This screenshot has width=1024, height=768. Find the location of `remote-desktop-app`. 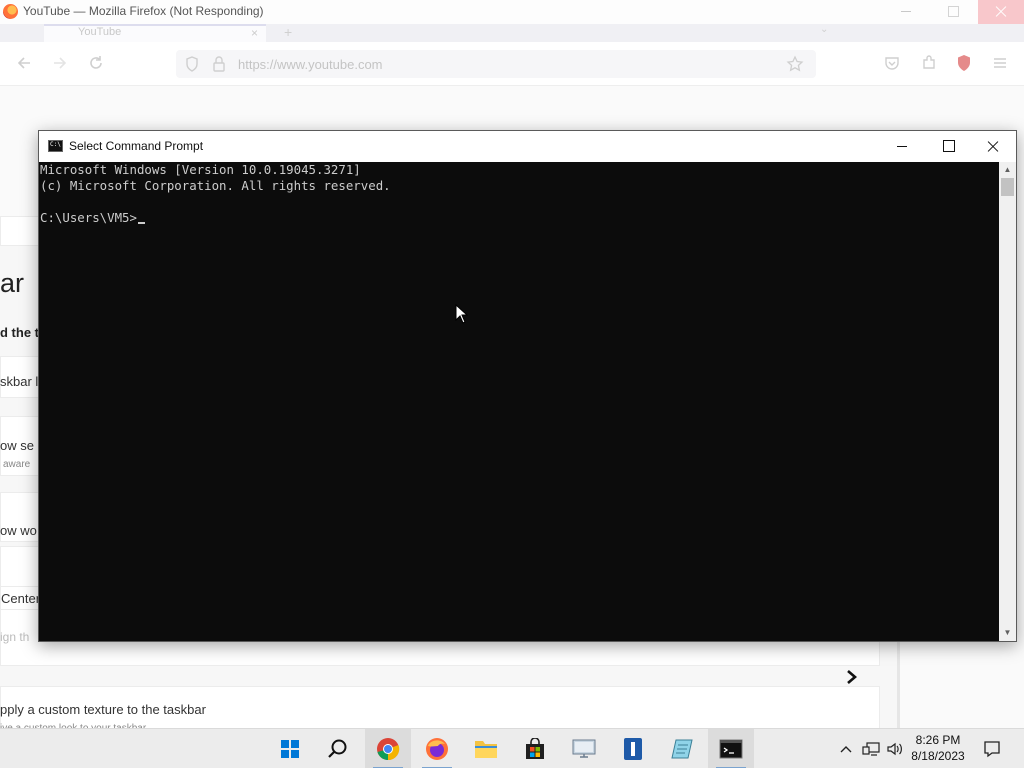

remote-desktop-app is located at coordinates (584, 748).